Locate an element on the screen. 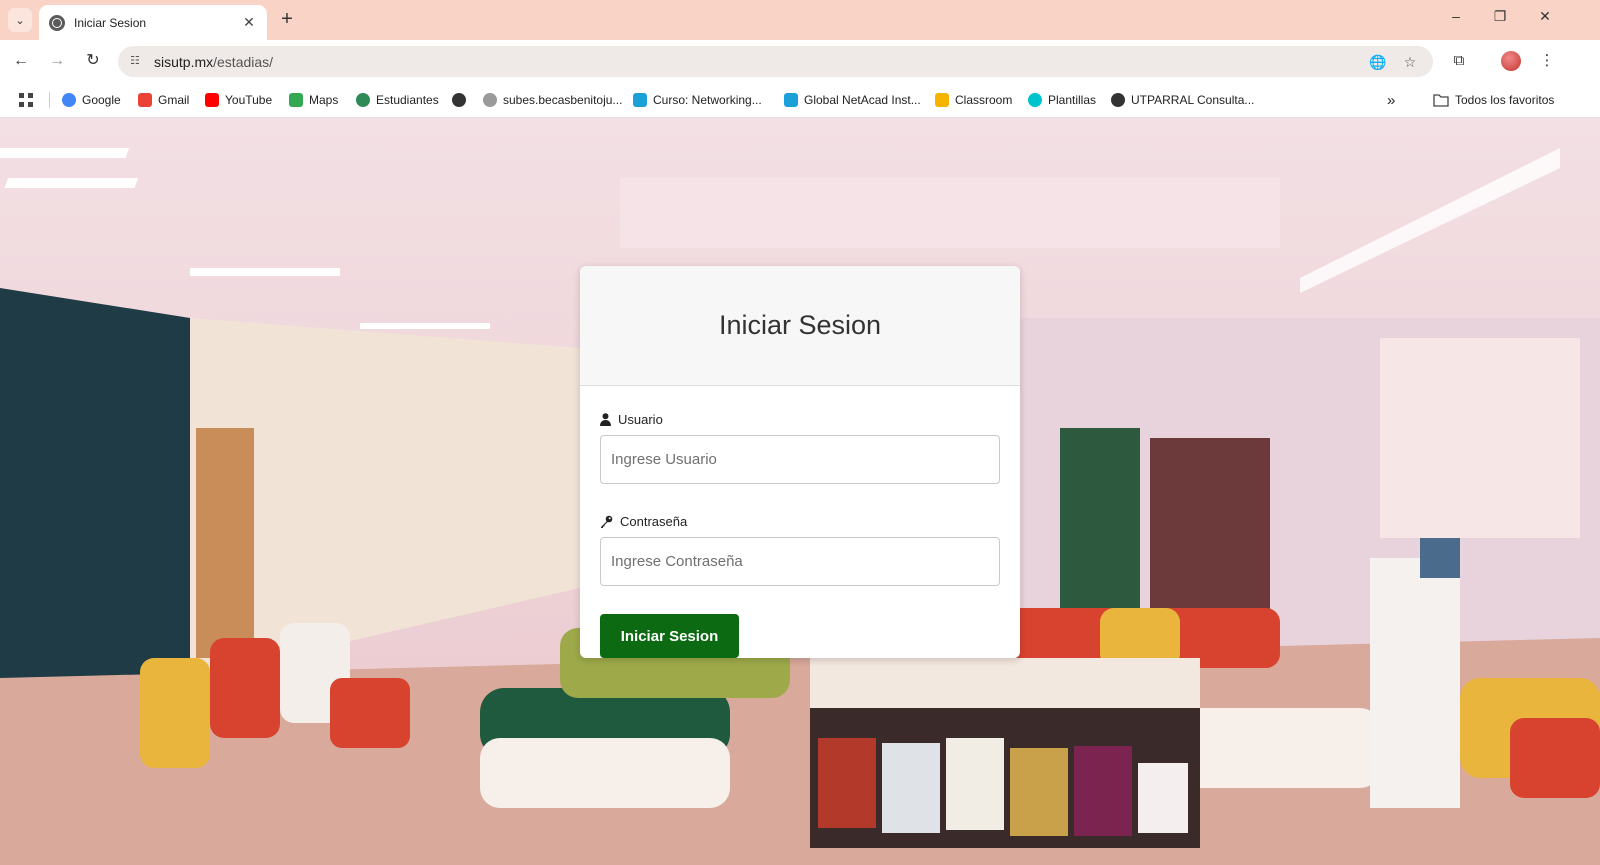 The width and height of the screenshot is (1600, 865). bookmark-gmail: Gmail is located at coordinates (163, 100).